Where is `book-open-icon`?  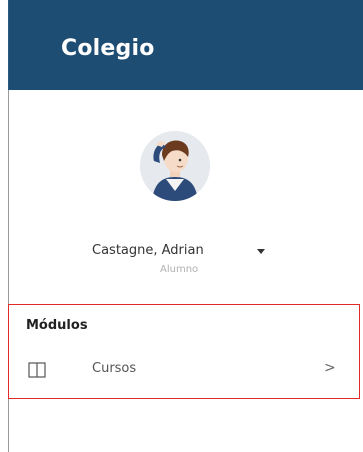
book-open-icon is located at coordinates (37, 370).